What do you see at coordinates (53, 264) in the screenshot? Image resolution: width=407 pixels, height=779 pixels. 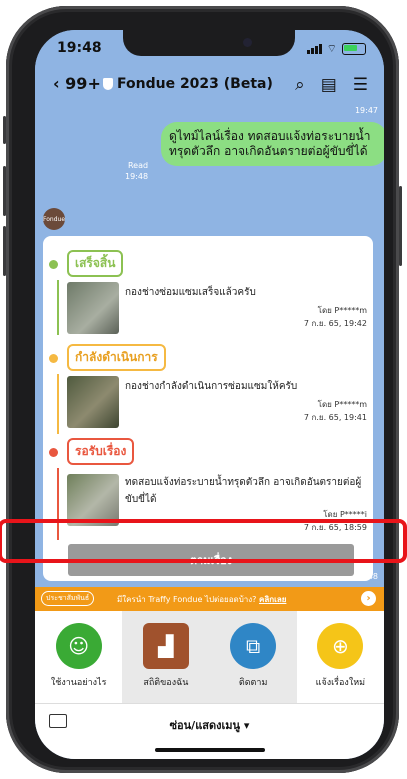 I see `stage-done-dot` at bounding box center [53, 264].